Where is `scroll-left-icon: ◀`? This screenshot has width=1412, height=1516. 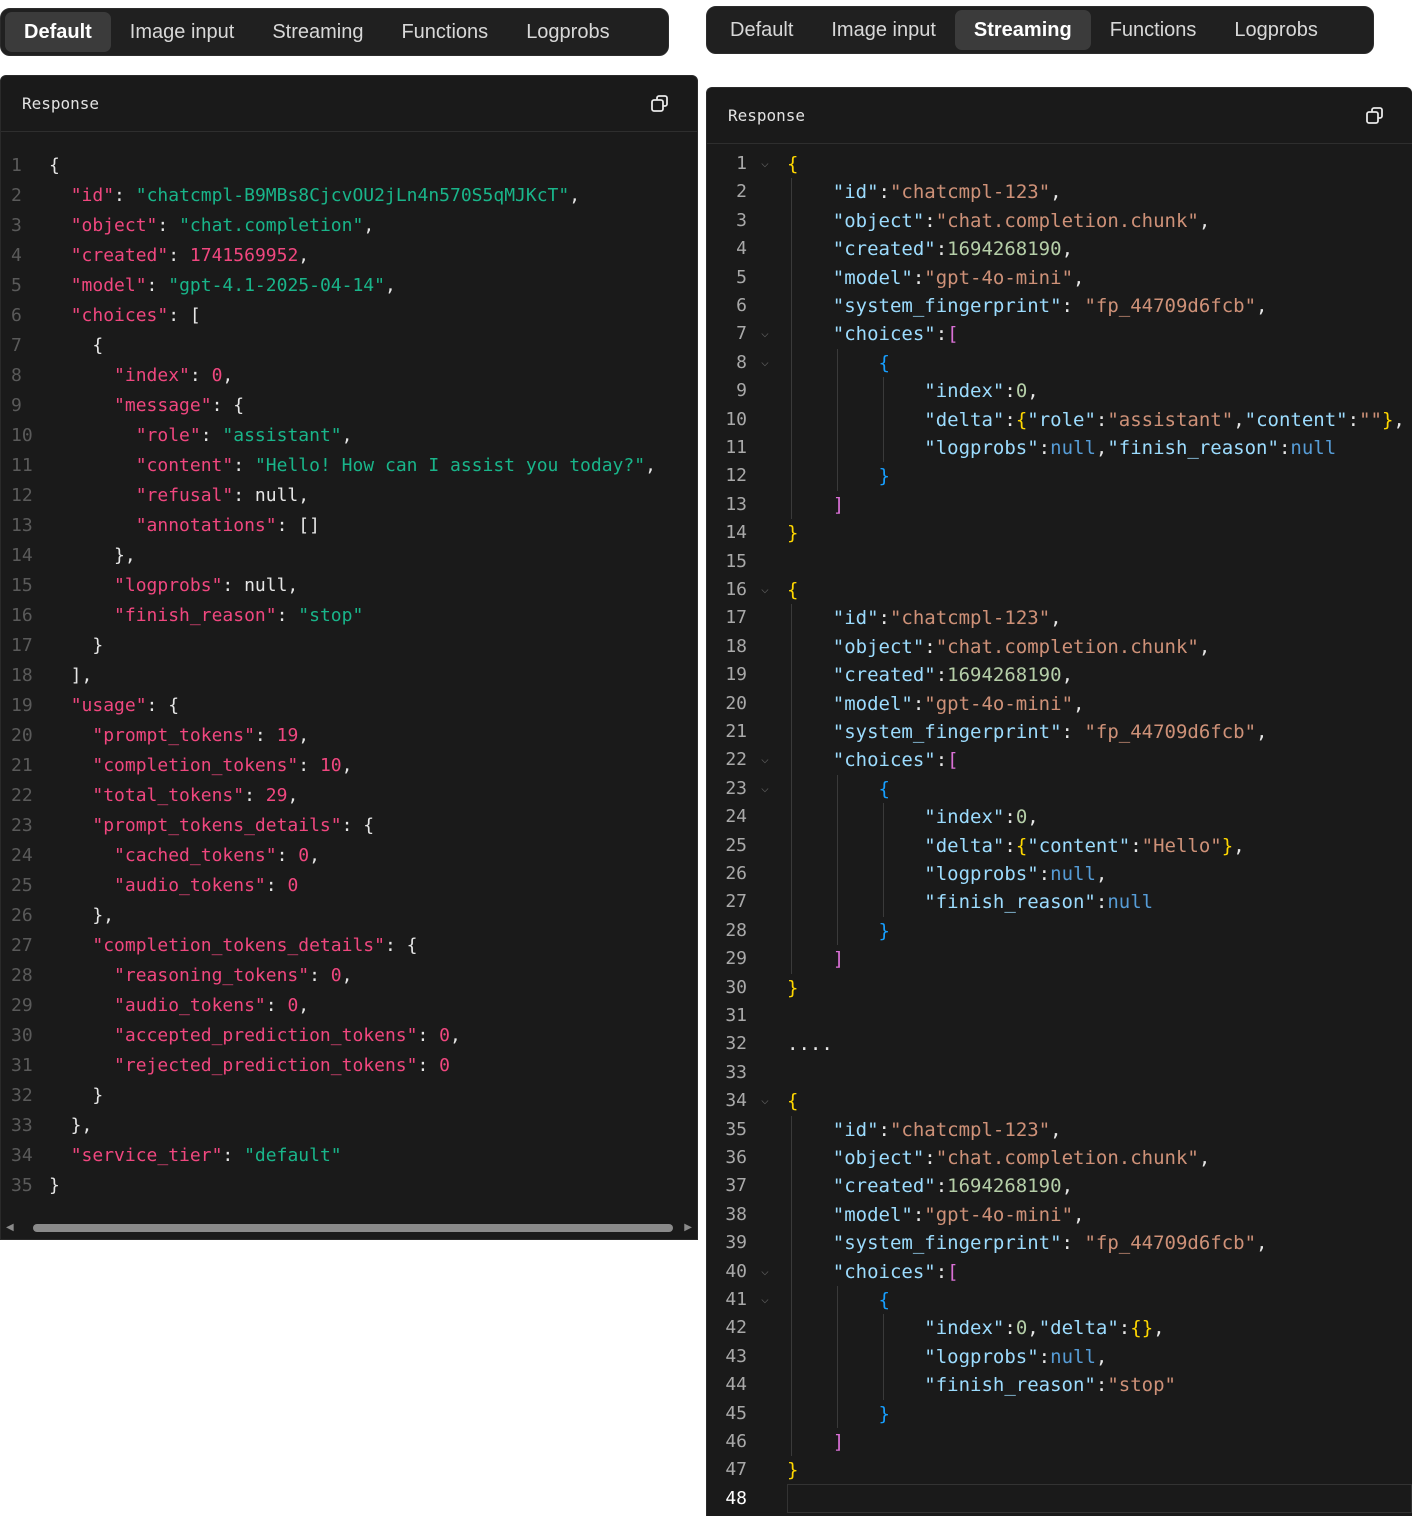
scroll-left-icon: ◀ is located at coordinates (10, 1227).